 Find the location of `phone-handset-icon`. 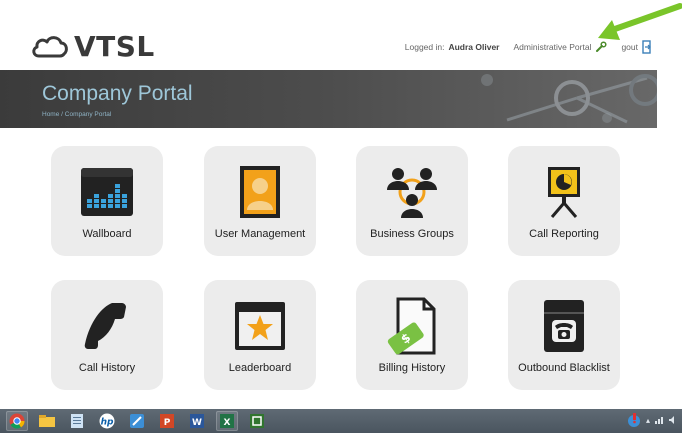

phone-handset-icon is located at coordinates (107, 326).